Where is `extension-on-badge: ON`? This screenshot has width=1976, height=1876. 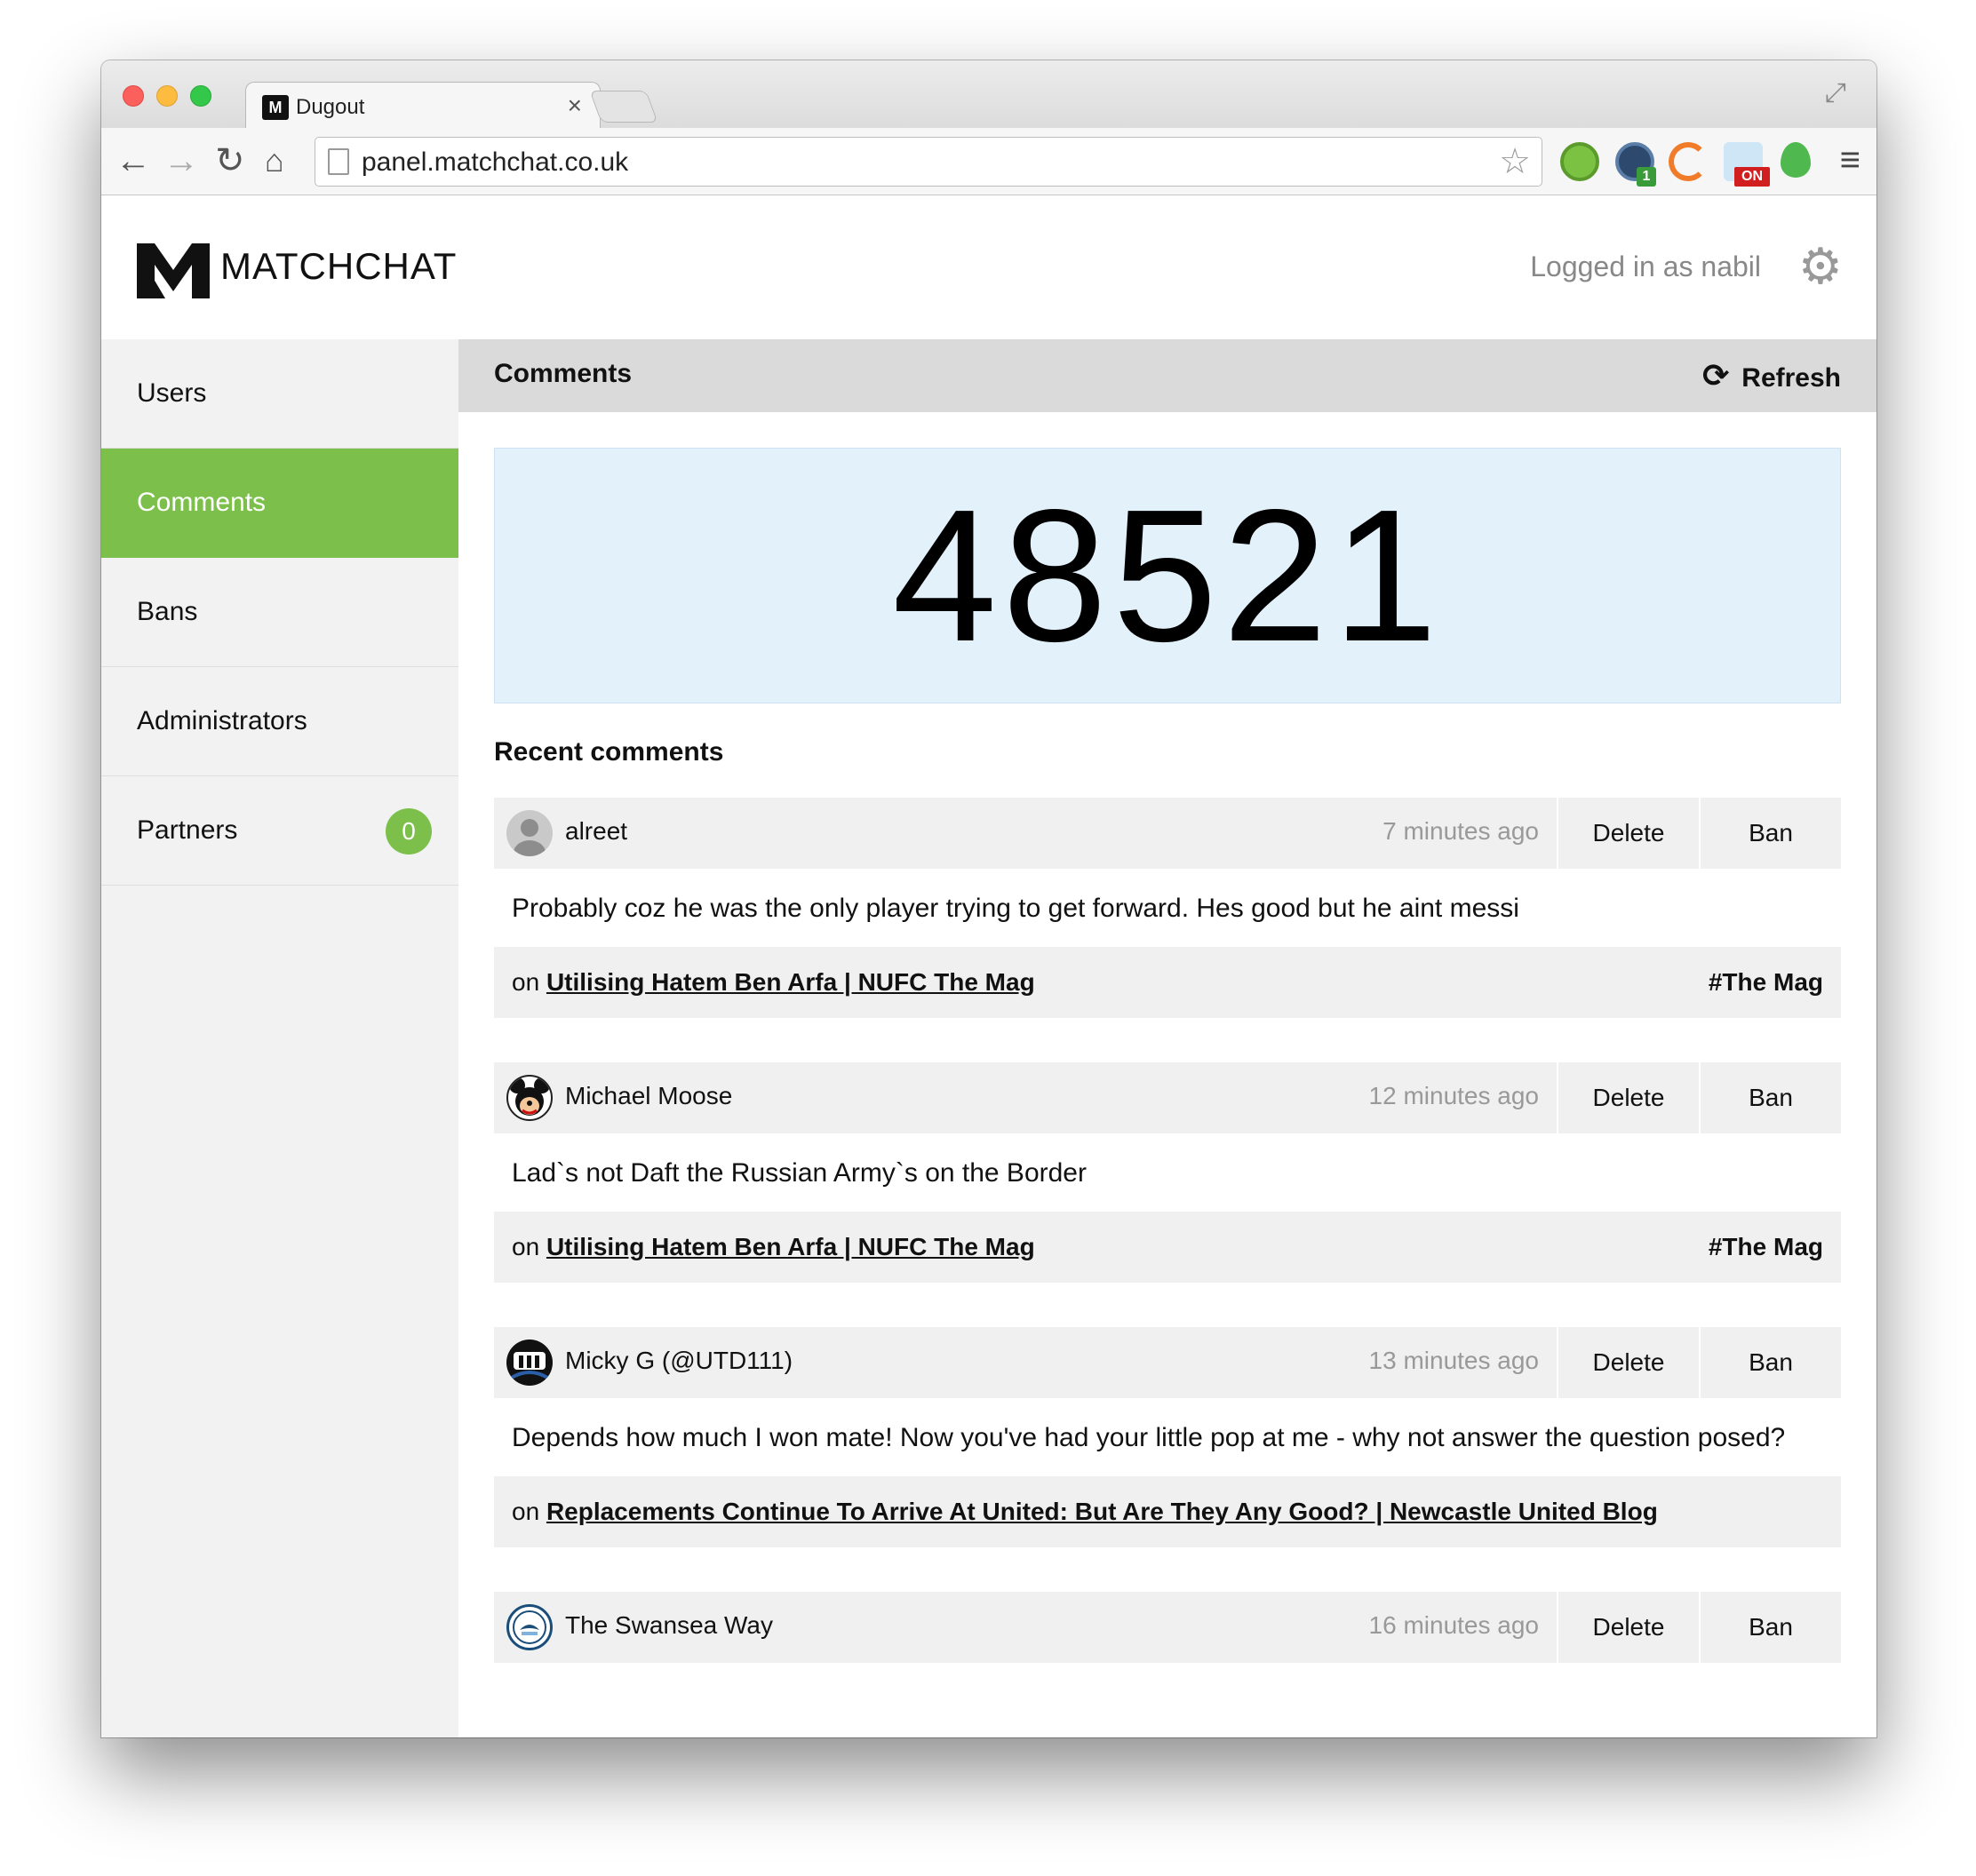 extension-on-badge: ON is located at coordinates (1752, 177).